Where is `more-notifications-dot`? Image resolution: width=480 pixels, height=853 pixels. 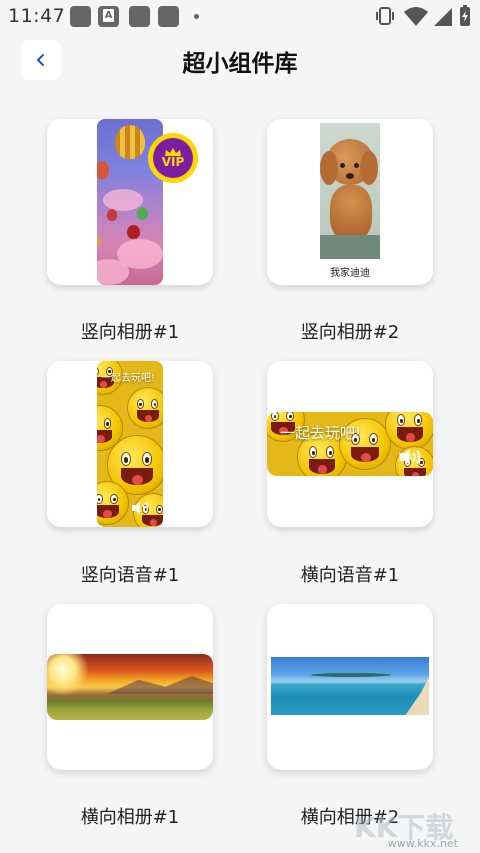
more-notifications-dot is located at coordinates (196, 16).